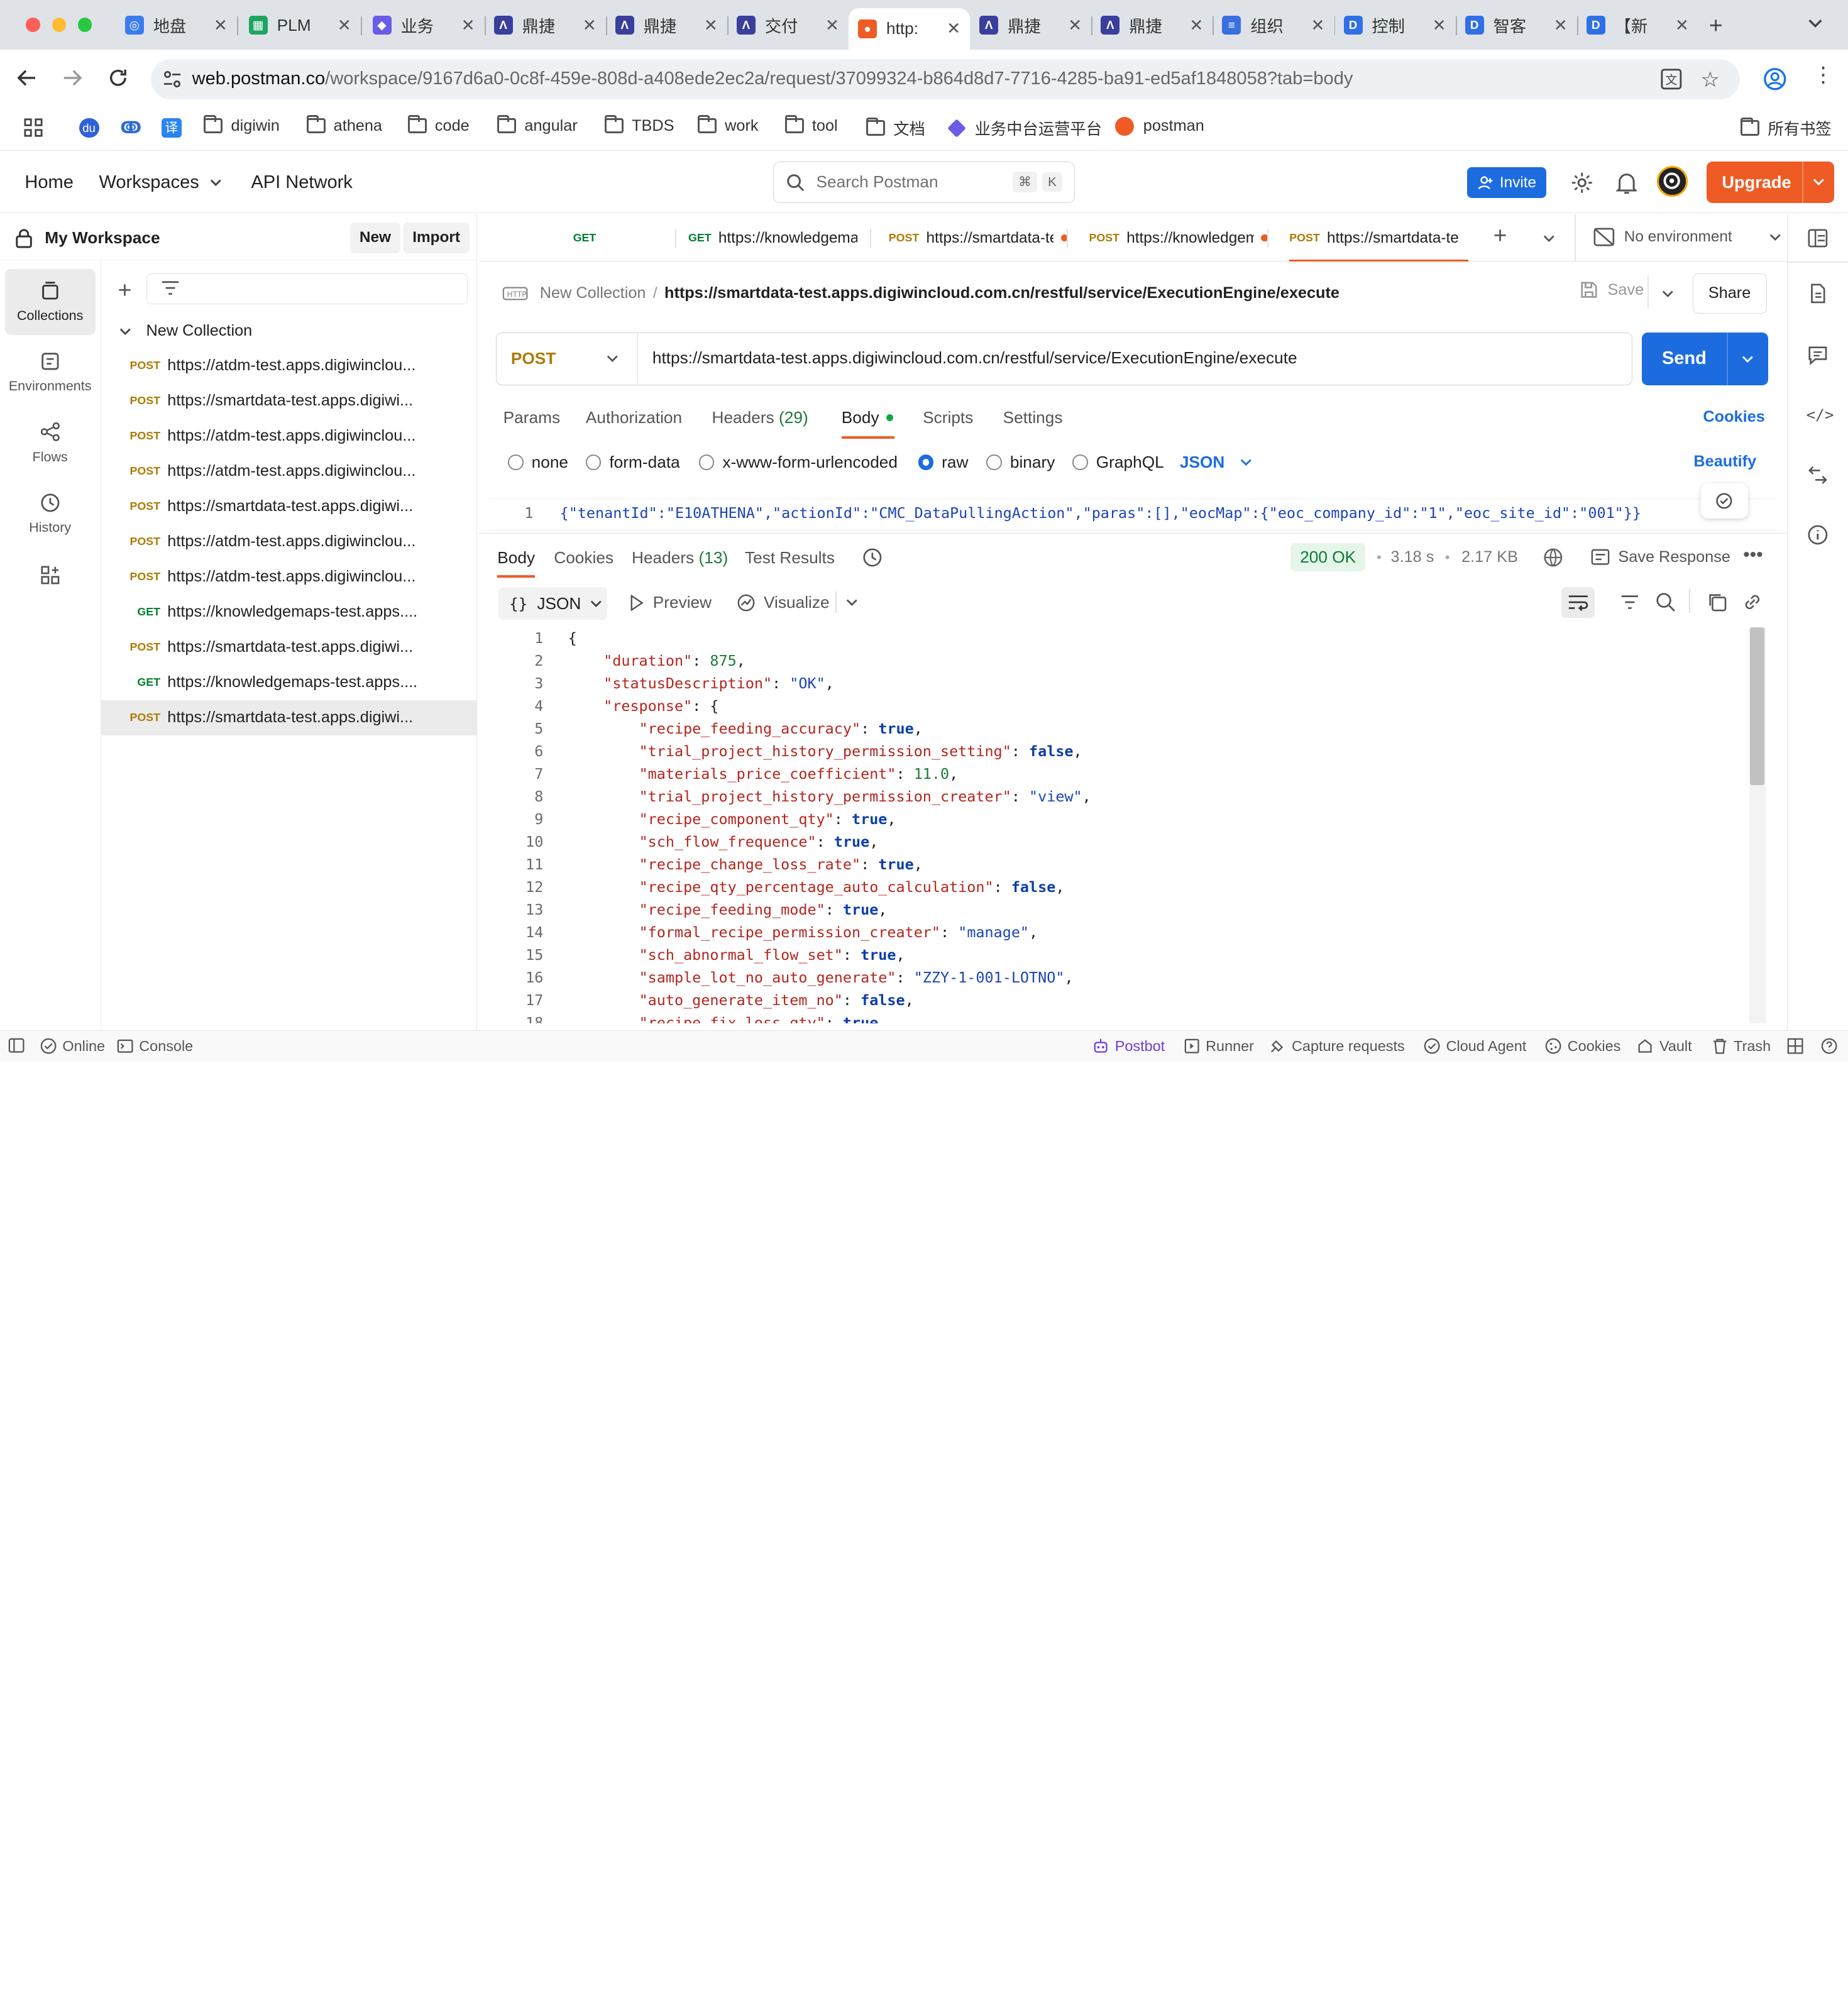 The width and height of the screenshot is (1848, 1992). I want to click on new-button: New, so click(375, 238).